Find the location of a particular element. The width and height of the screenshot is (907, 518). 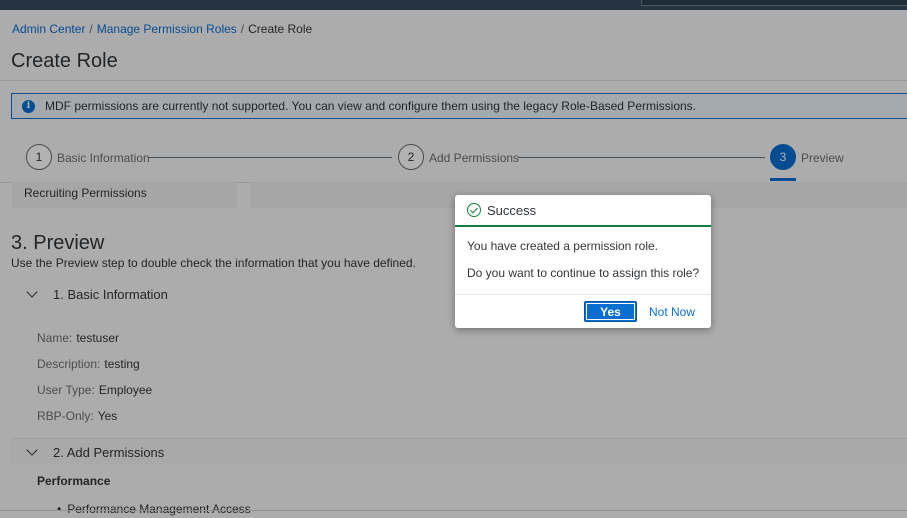

dialog-title: Success is located at coordinates (512, 210).